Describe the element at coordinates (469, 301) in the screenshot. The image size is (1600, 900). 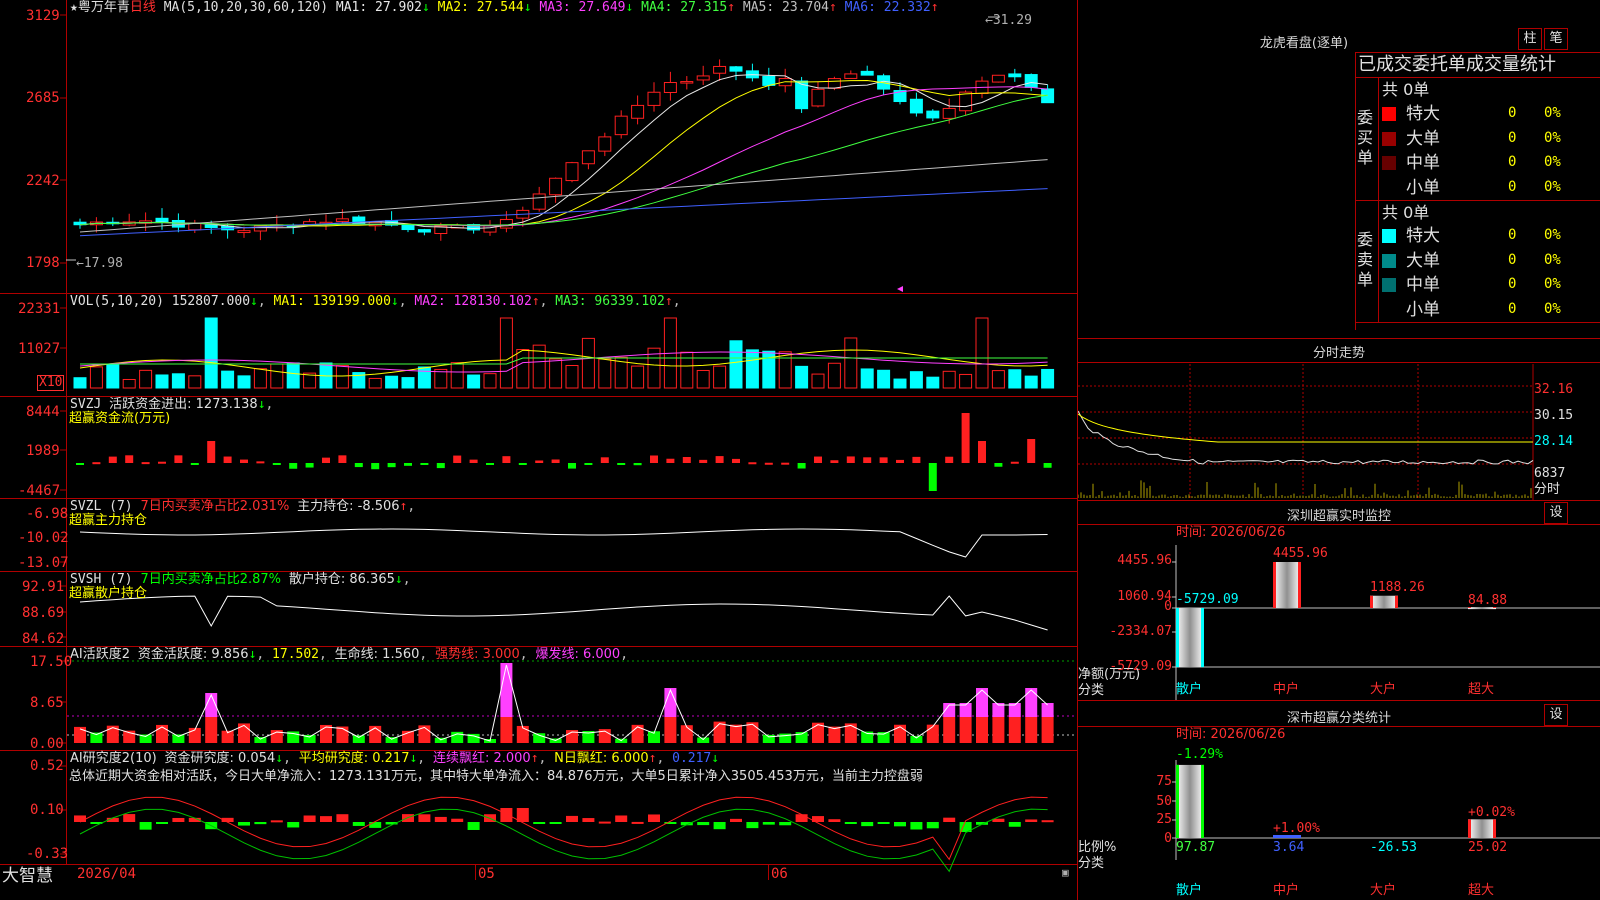
I see `vol-ma-item-2: MA2: 128130.102` at that location.